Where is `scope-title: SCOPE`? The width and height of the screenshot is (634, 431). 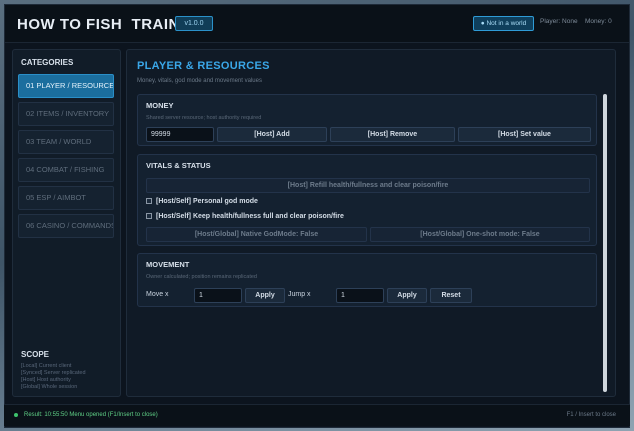 scope-title: SCOPE is located at coordinates (35, 354).